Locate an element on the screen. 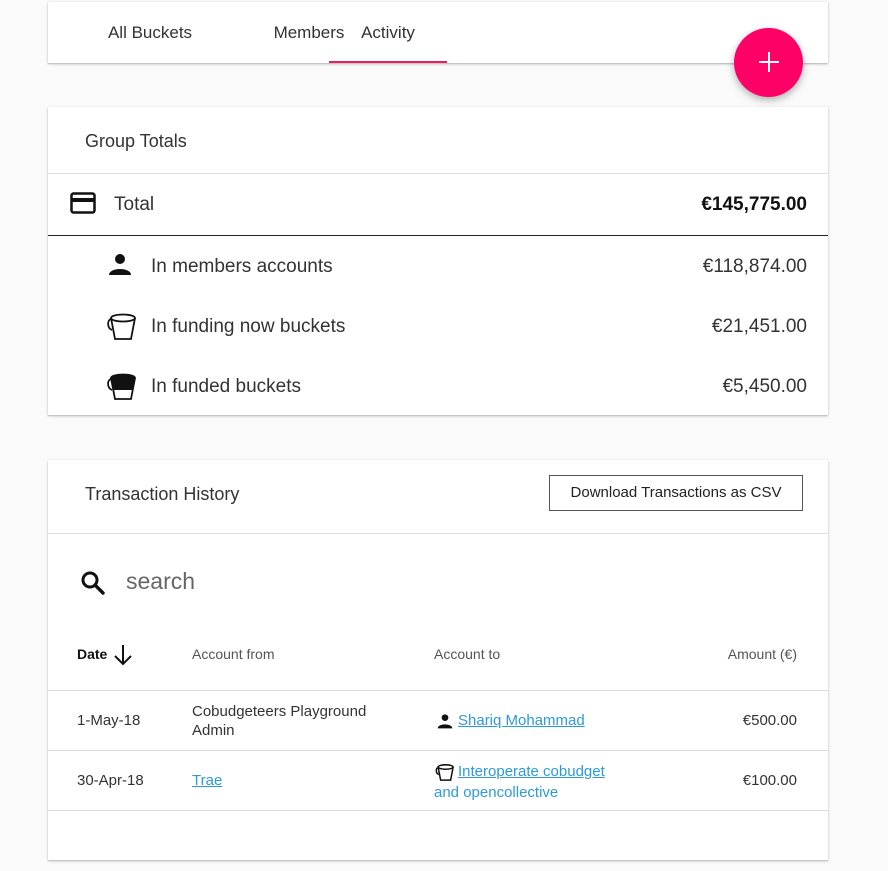 Image resolution: width=888 pixels, height=871 pixels. tab-bar: All Buckets Members Activity is located at coordinates (438, 32).